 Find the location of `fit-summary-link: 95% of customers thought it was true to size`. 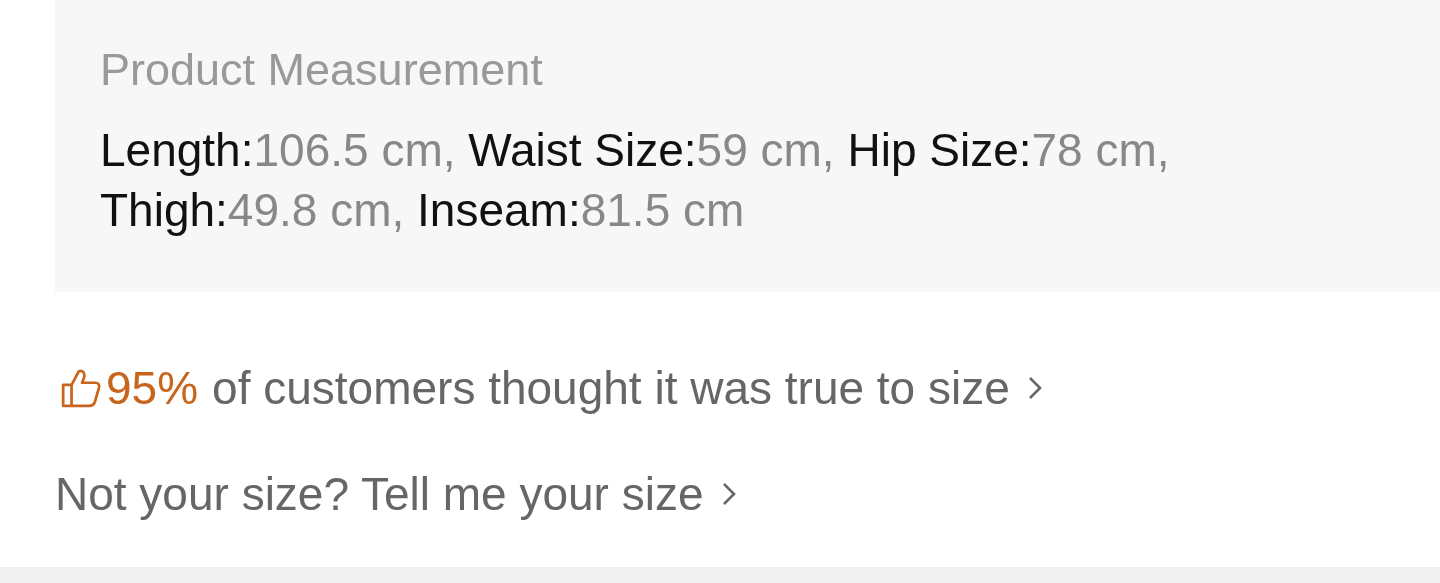

fit-summary-link: 95% of customers thought it was true to size is located at coordinates (551, 388).